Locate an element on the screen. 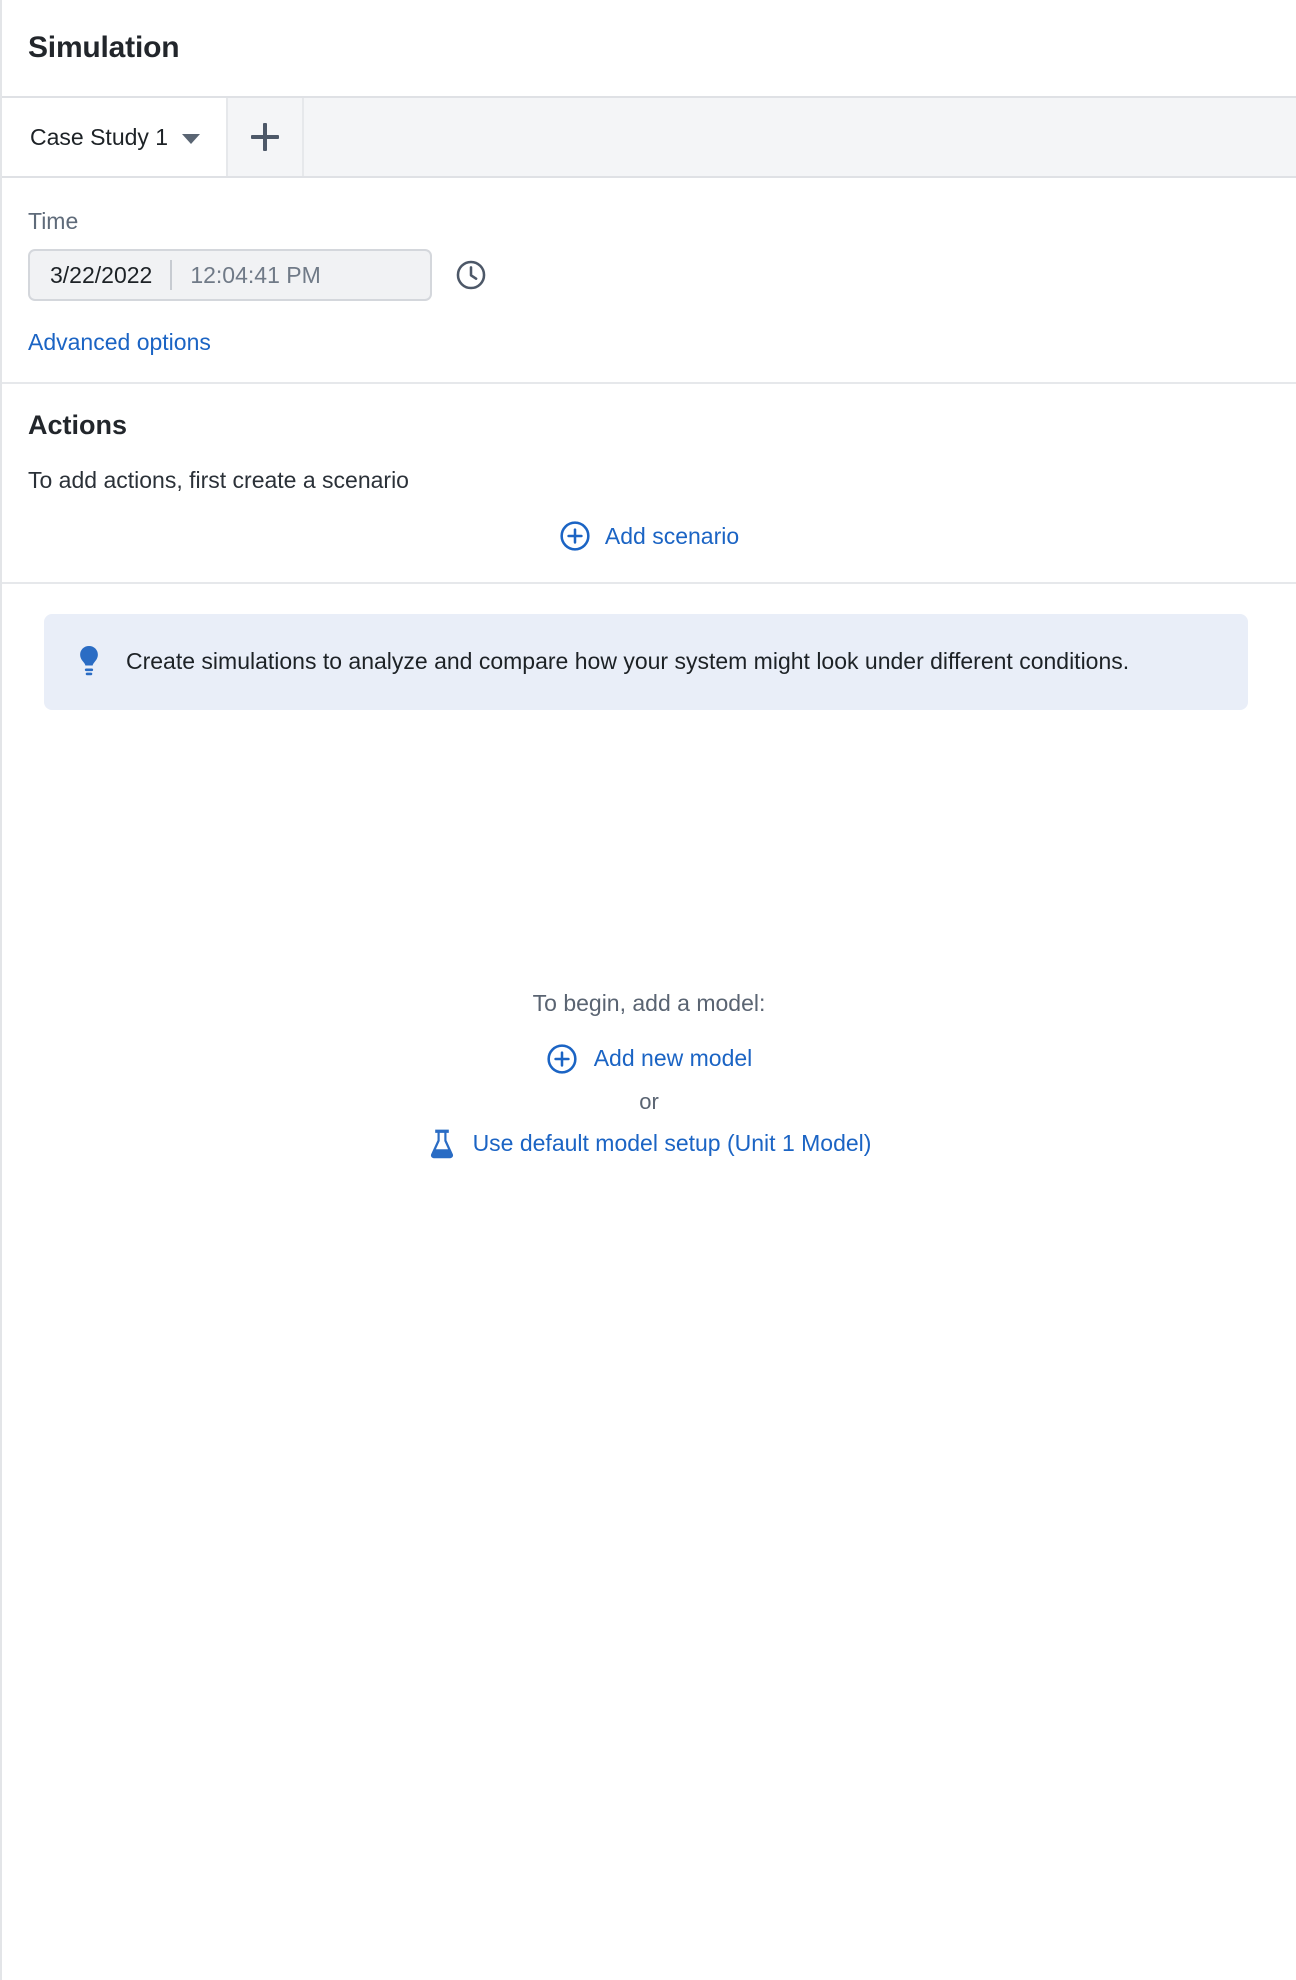 The image size is (1296, 1980). lightbulb-icon is located at coordinates (89, 659).